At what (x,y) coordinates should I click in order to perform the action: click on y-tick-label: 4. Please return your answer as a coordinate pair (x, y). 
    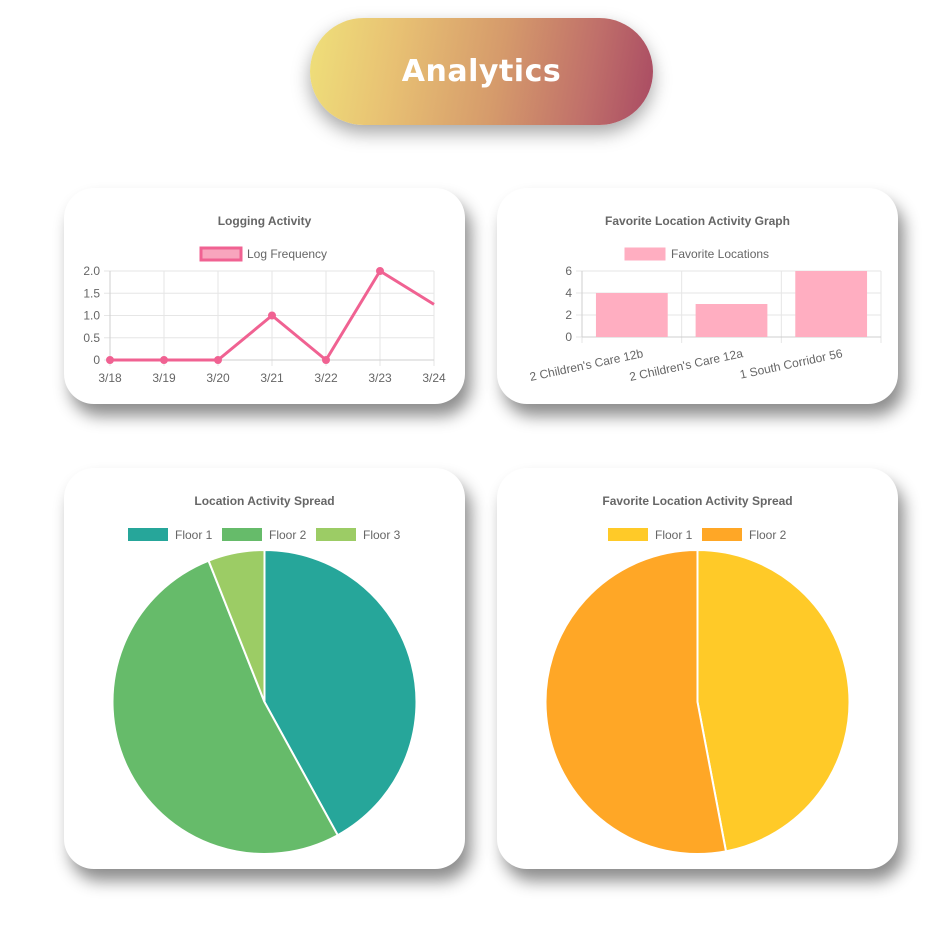
    Looking at the image, I should click on (568, 293).